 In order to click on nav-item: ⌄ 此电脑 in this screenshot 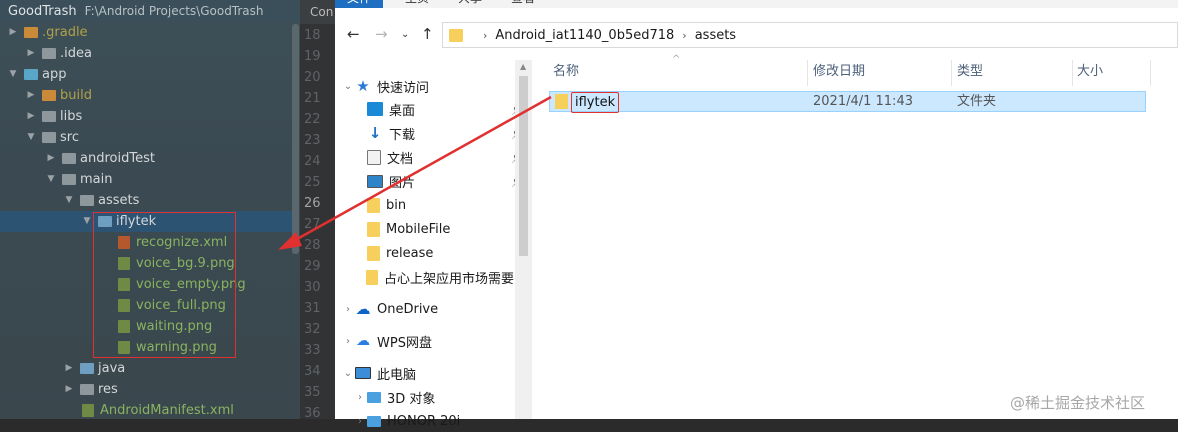, I will do `click(425, 373)`.